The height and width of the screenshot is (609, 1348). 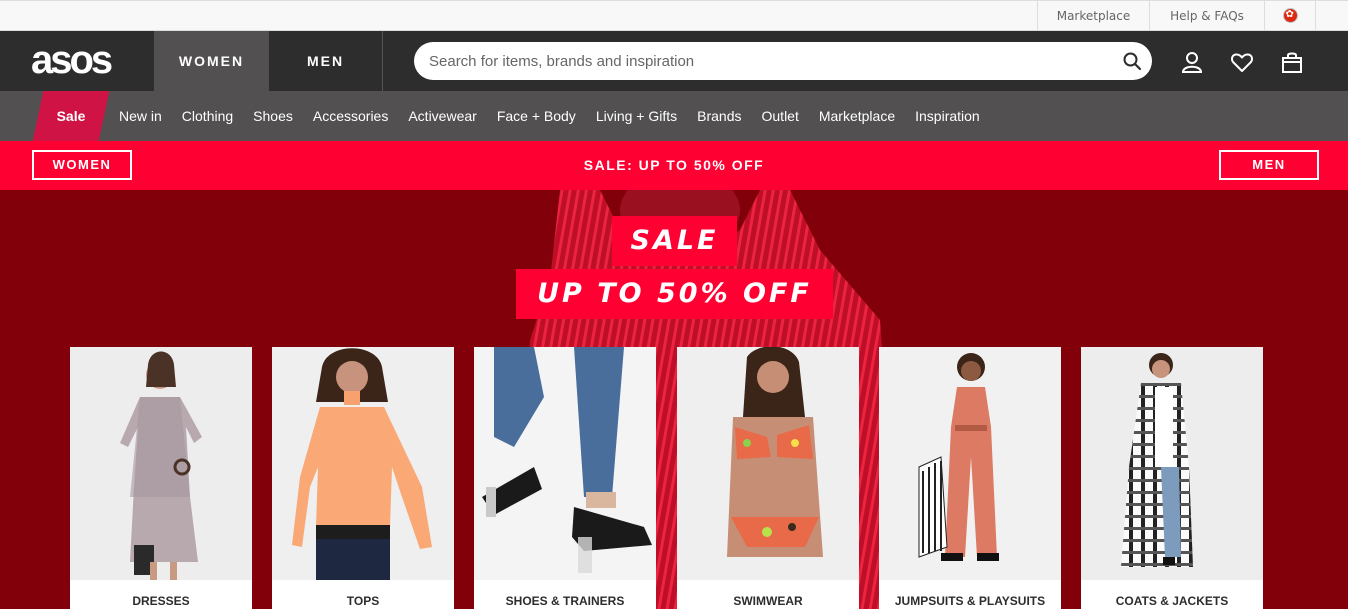 I want to click on search-bar, so click(x=783, y=61).